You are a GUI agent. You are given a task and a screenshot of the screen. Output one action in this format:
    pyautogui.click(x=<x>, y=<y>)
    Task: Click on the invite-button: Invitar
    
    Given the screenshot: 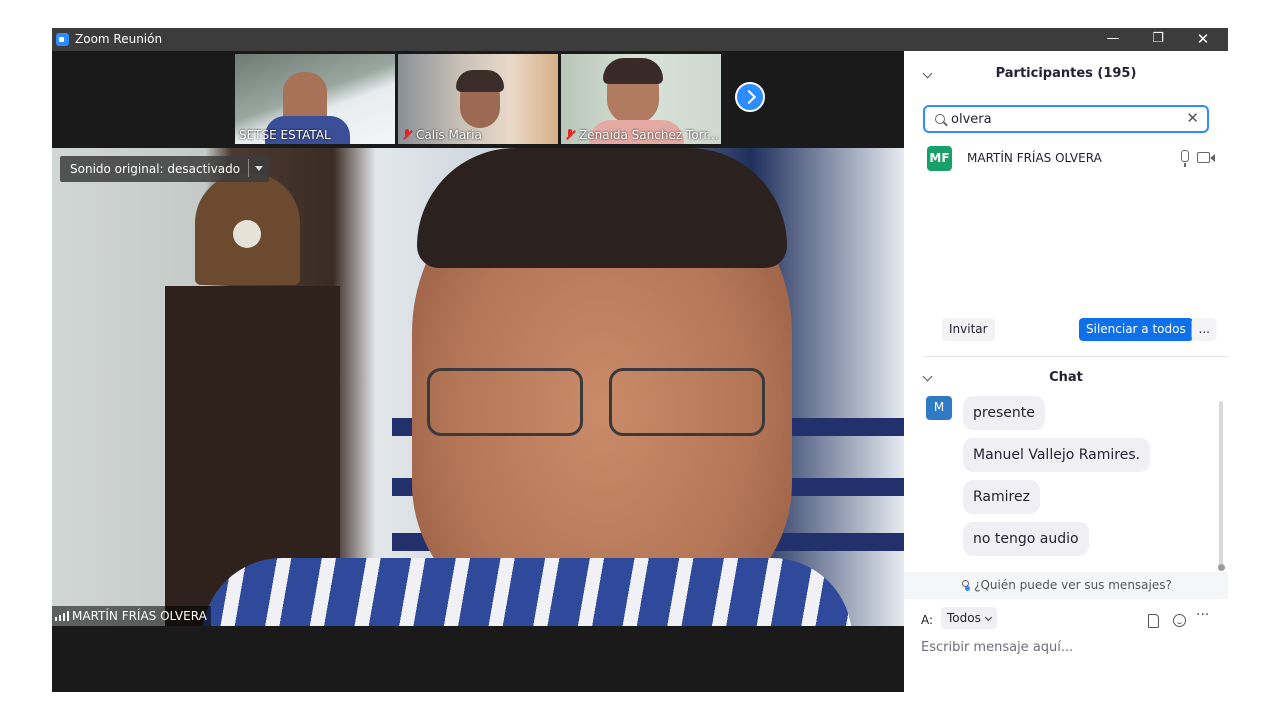 What is the action you would take?
    pyautogui.click(x=968, y=329)
    